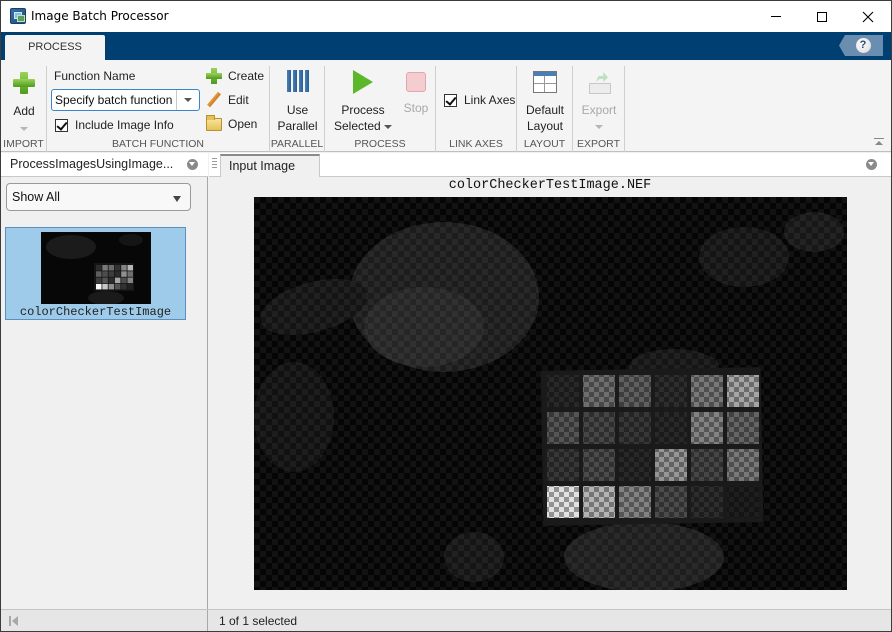 This screenshot has width=892, height=632. I want to click on viewer-menu-icon, so click(871, 164).